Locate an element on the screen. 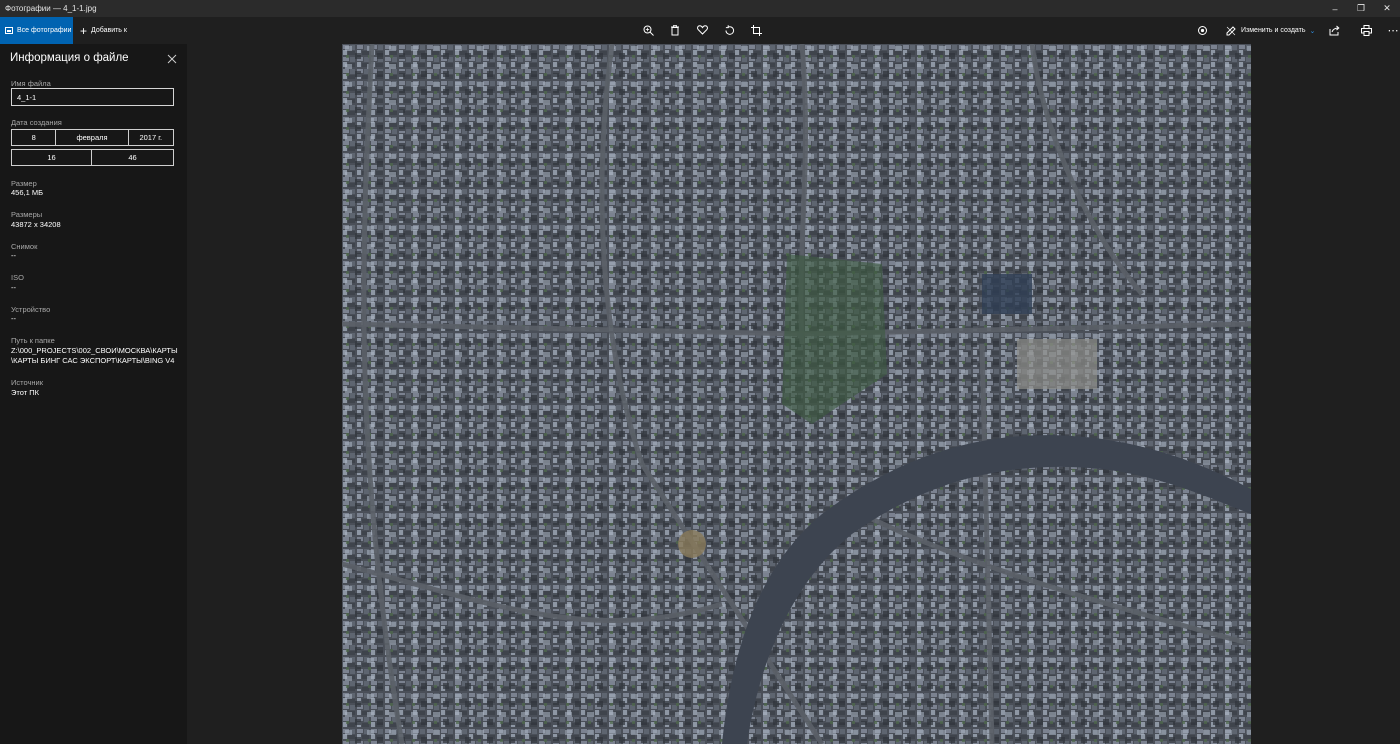  device-value: -- is located at coordinates (13, 318).